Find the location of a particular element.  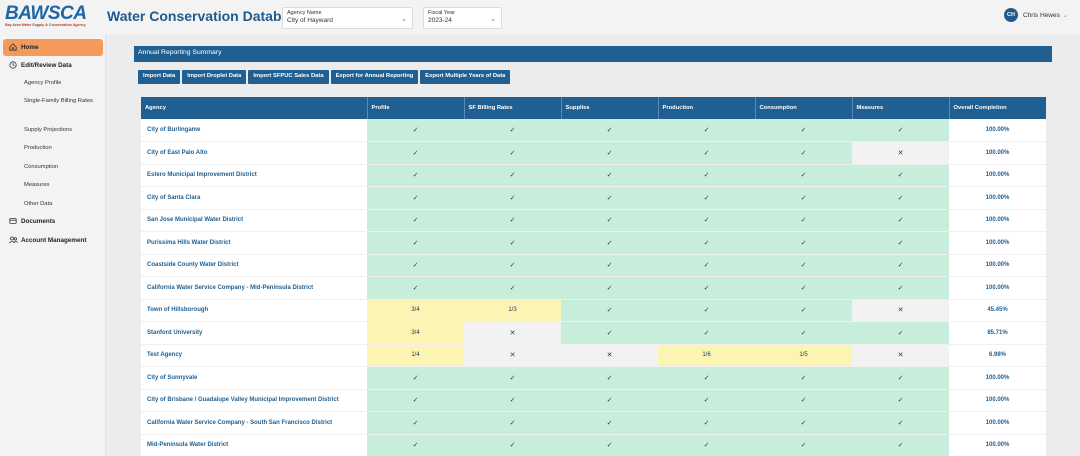

table-row: City of Sunnyvale ✓ ✓ ✓ ✓ ✓ ✓ 100.00% is located at coordinates (593, 378).